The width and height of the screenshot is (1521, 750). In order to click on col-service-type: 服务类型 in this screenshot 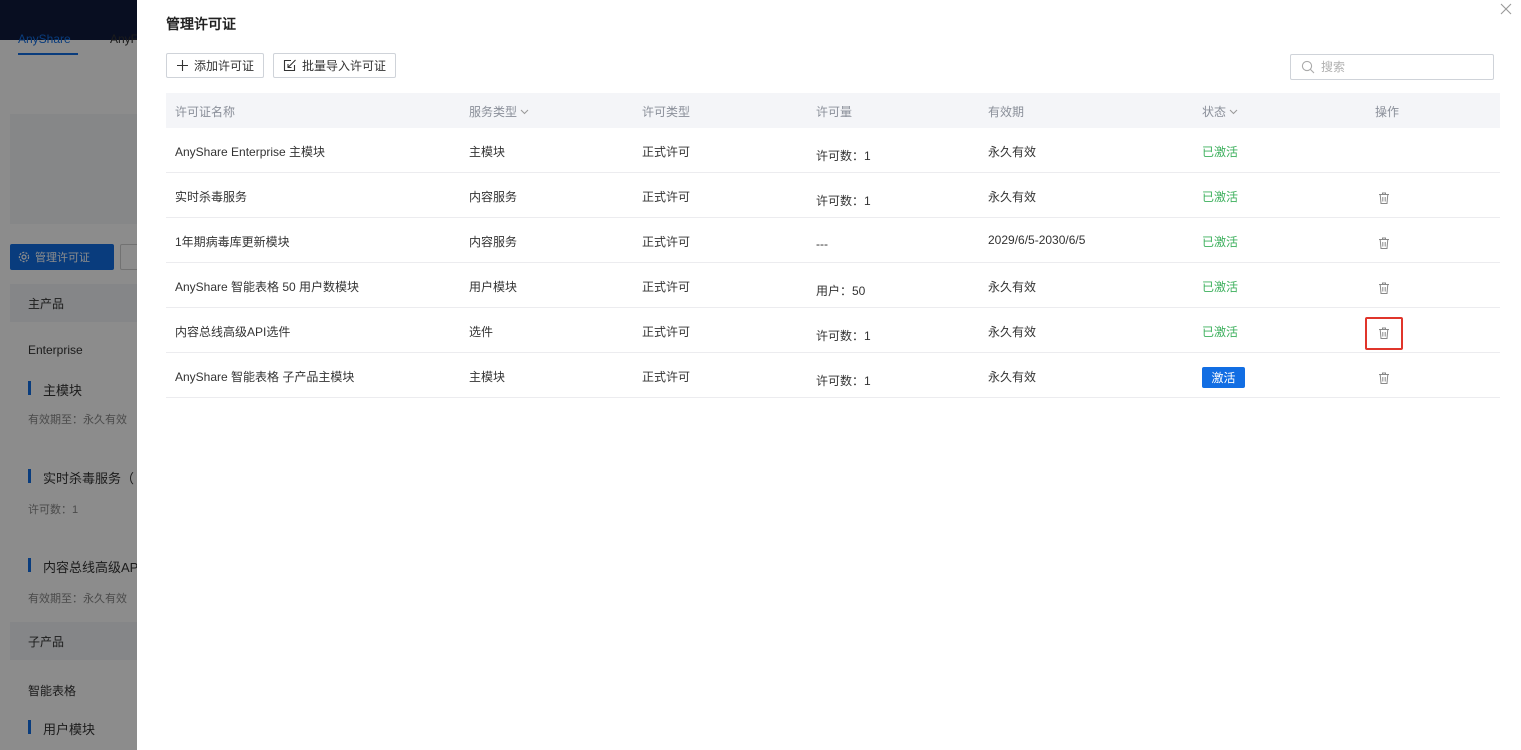, I will do `click(499, 111)`.